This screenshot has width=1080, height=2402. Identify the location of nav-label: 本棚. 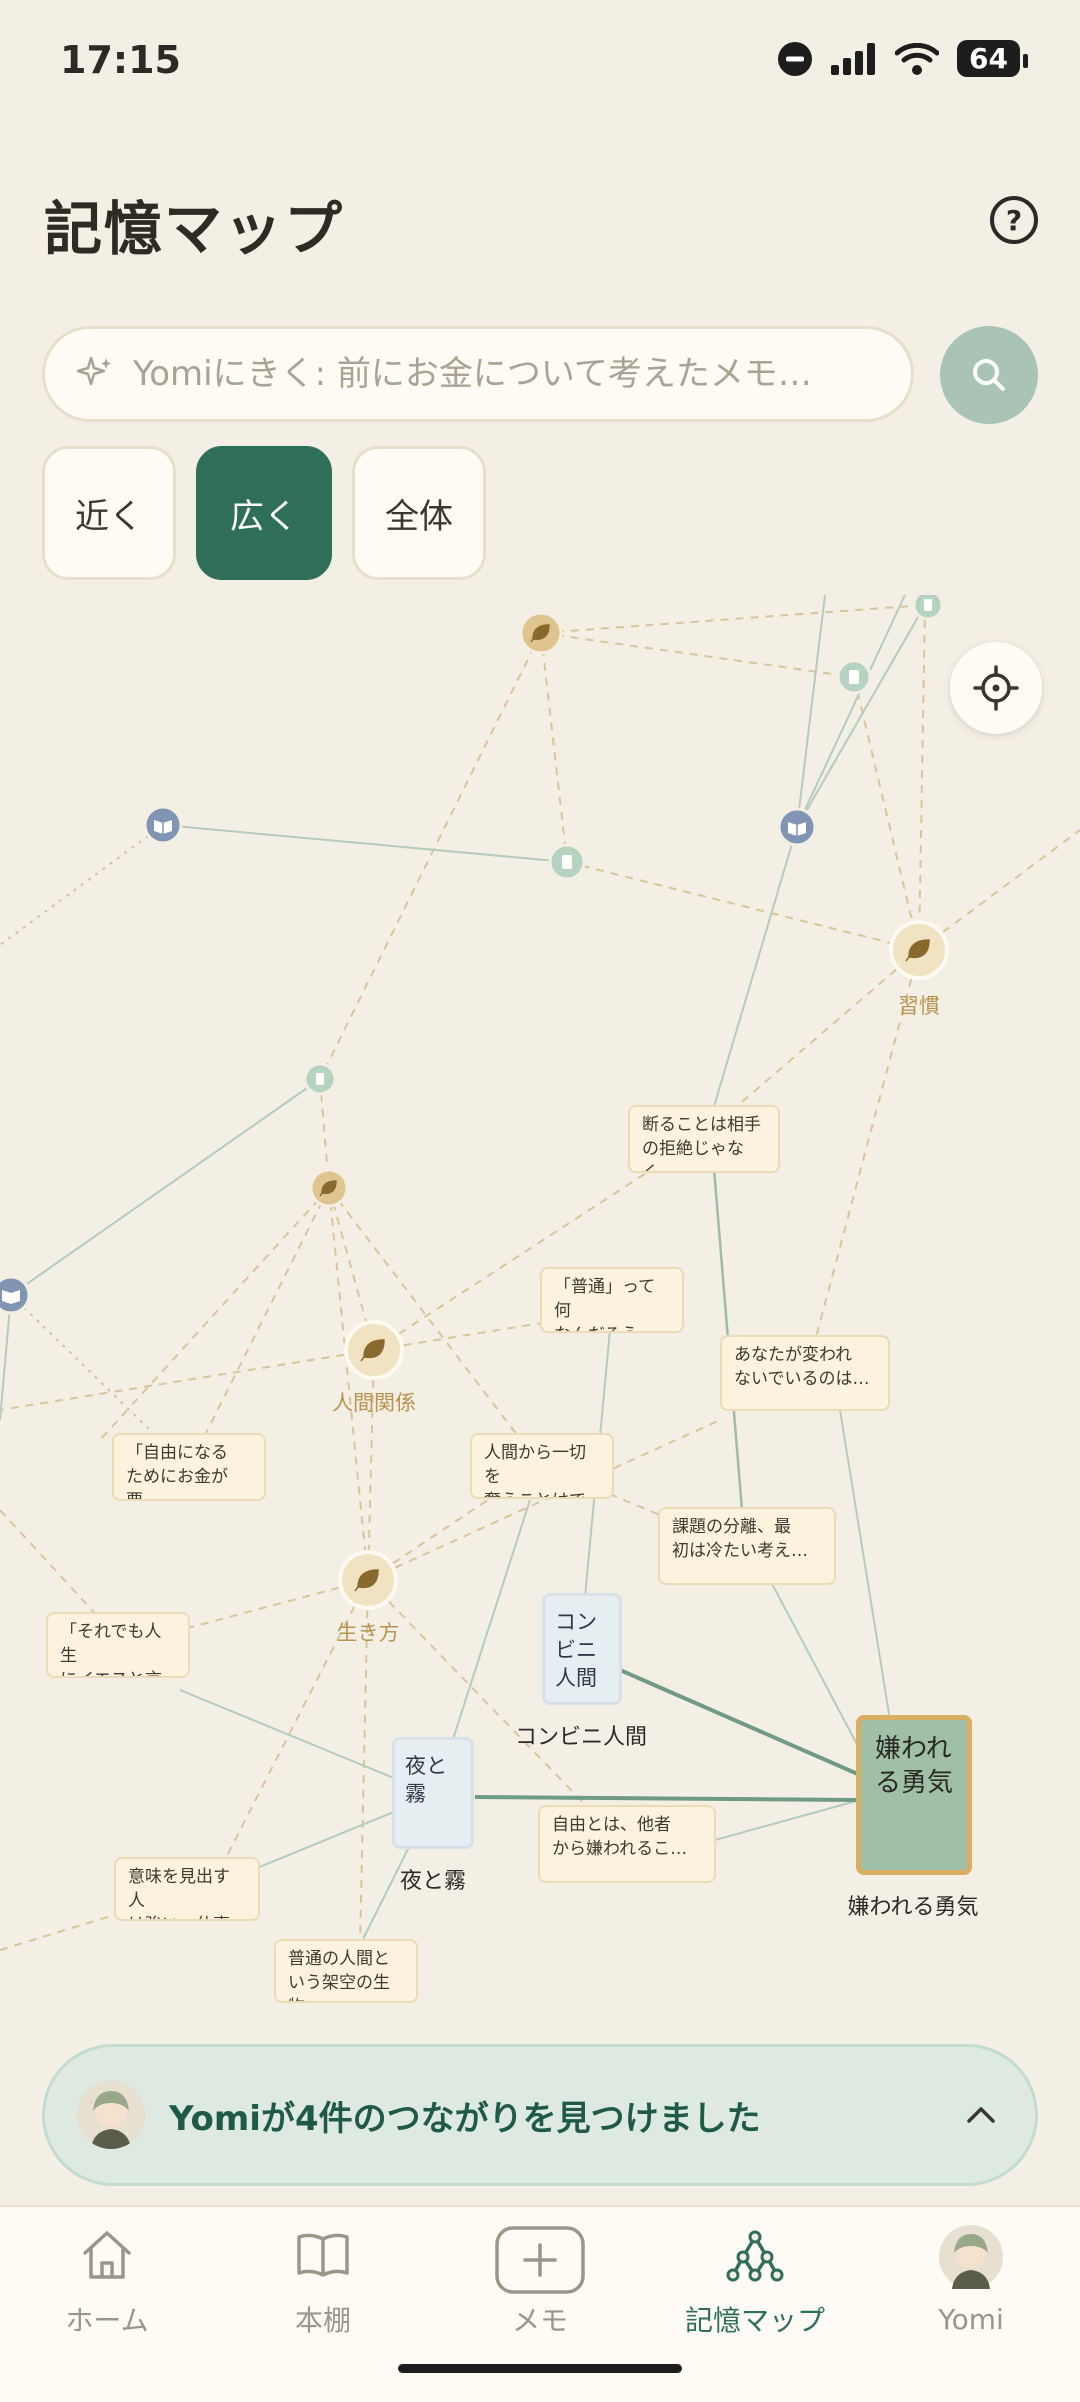
(322, 2320).